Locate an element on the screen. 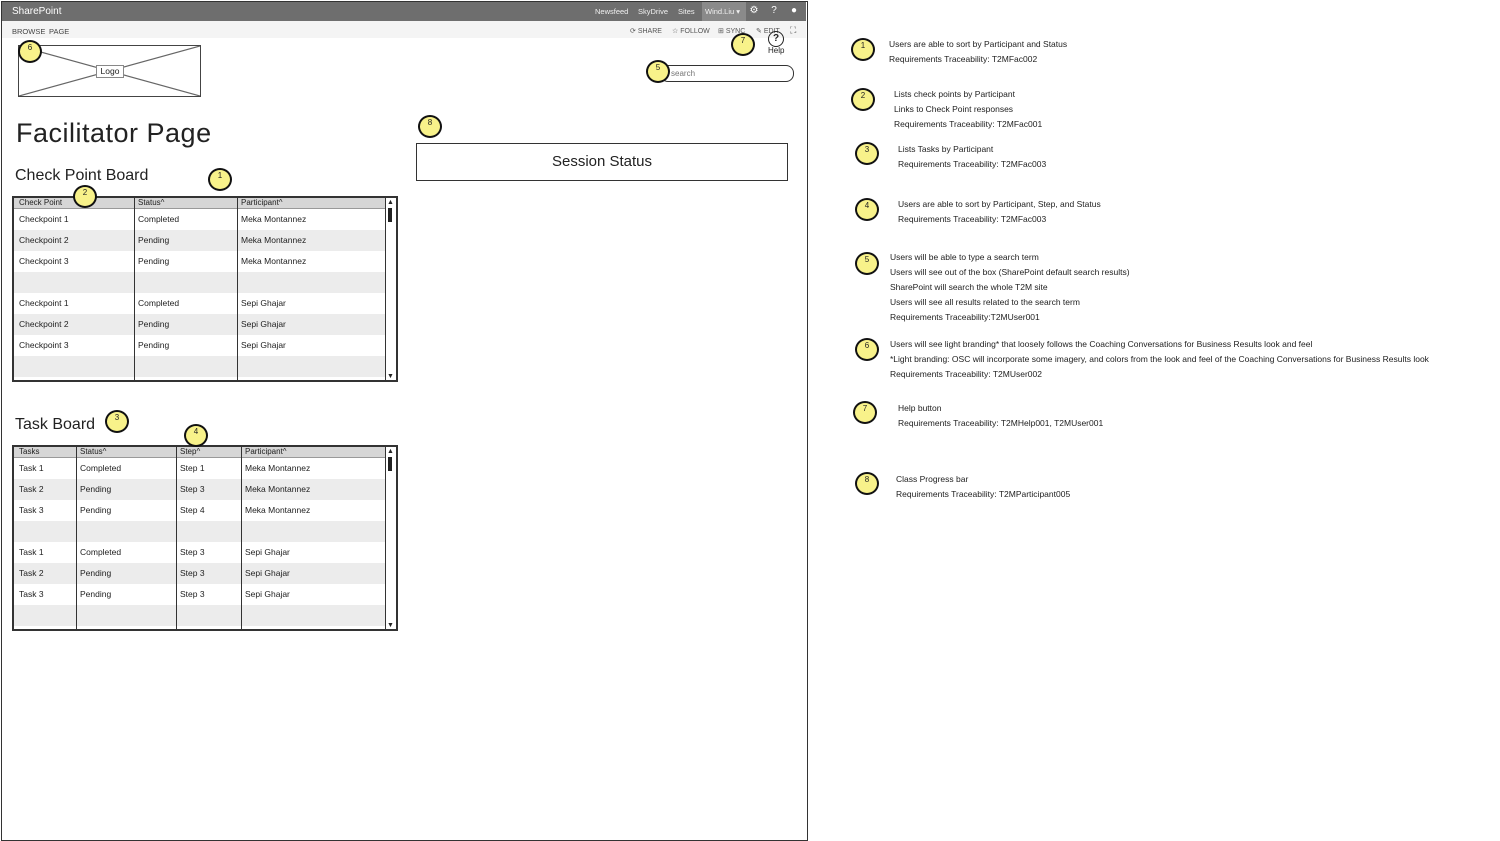 The height and width of the screenshot is (841, 1500). callout-marker-4: 4 is located at coordinates (196, 435).